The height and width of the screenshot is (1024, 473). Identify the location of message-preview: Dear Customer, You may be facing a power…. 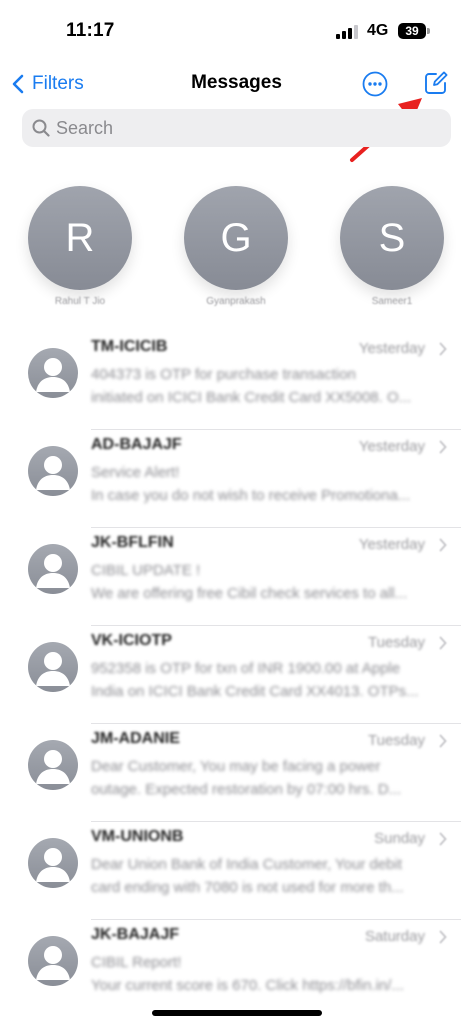
(272, 778).